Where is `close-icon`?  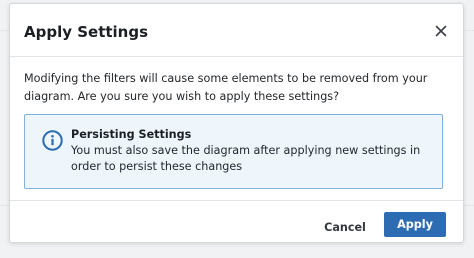
close-icon is located at coordinates (441, 31).